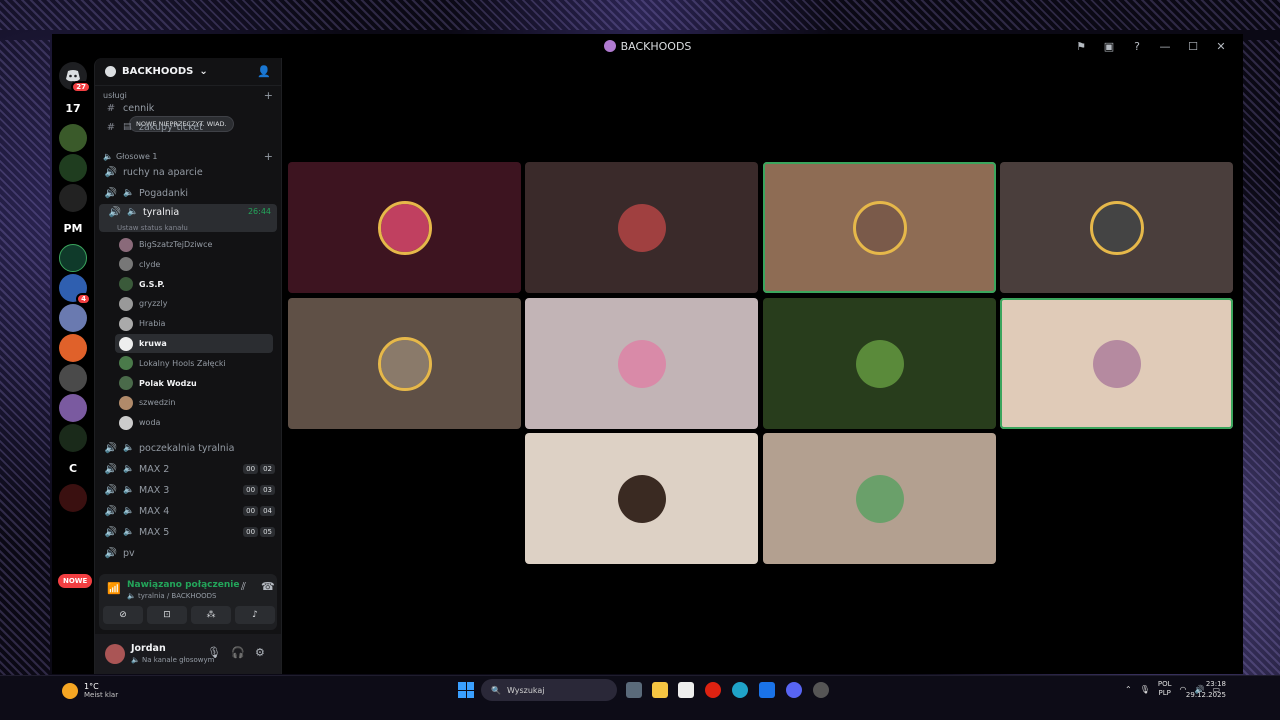 The image size is (1280, 720). Describe the element at coordinates (123, 615) in the screenshot. I see `camera-off-button: ⊘` at that location.